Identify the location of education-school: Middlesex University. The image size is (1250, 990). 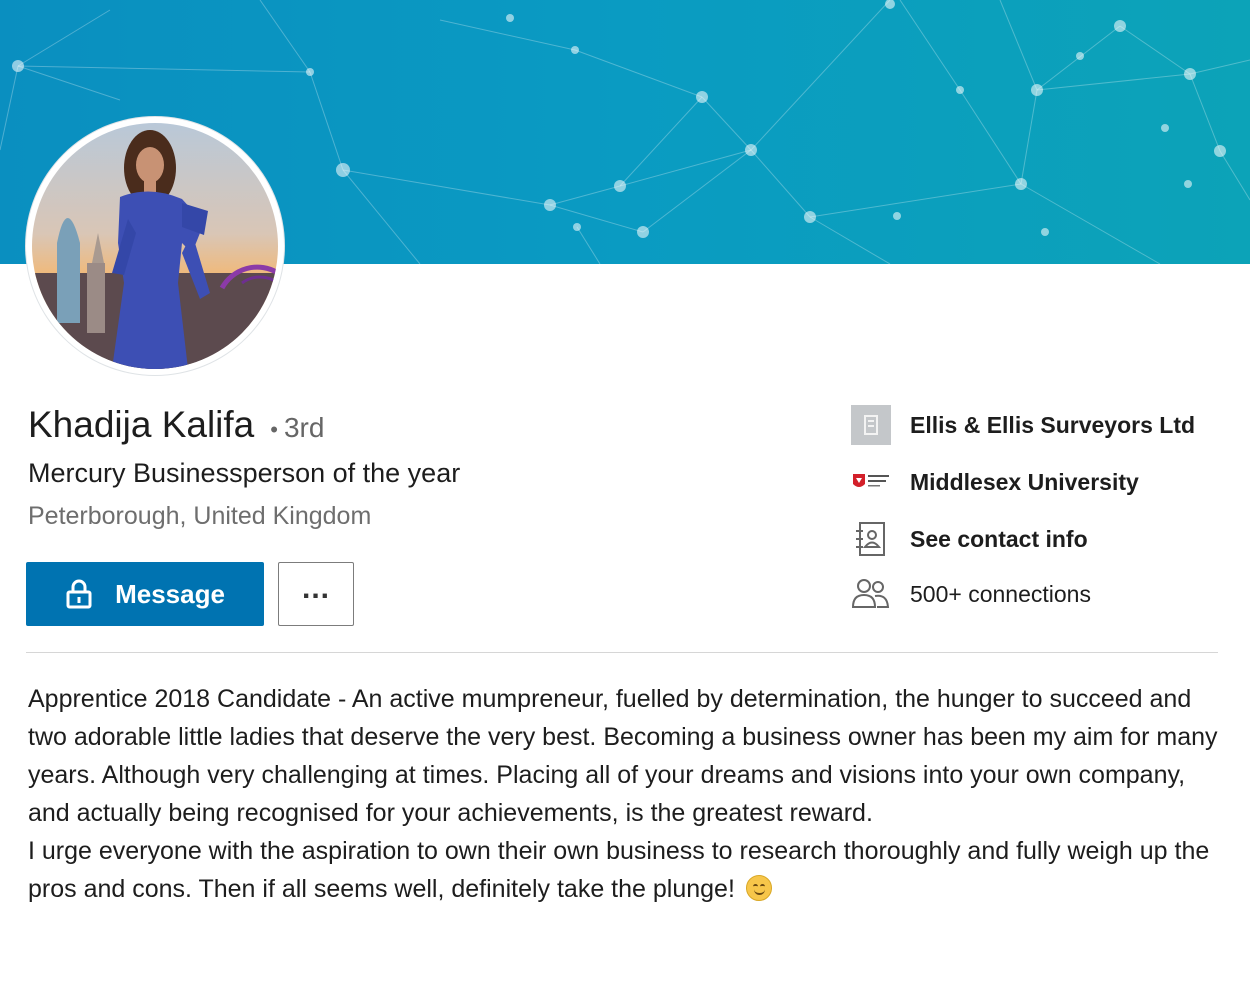
(994, 482).